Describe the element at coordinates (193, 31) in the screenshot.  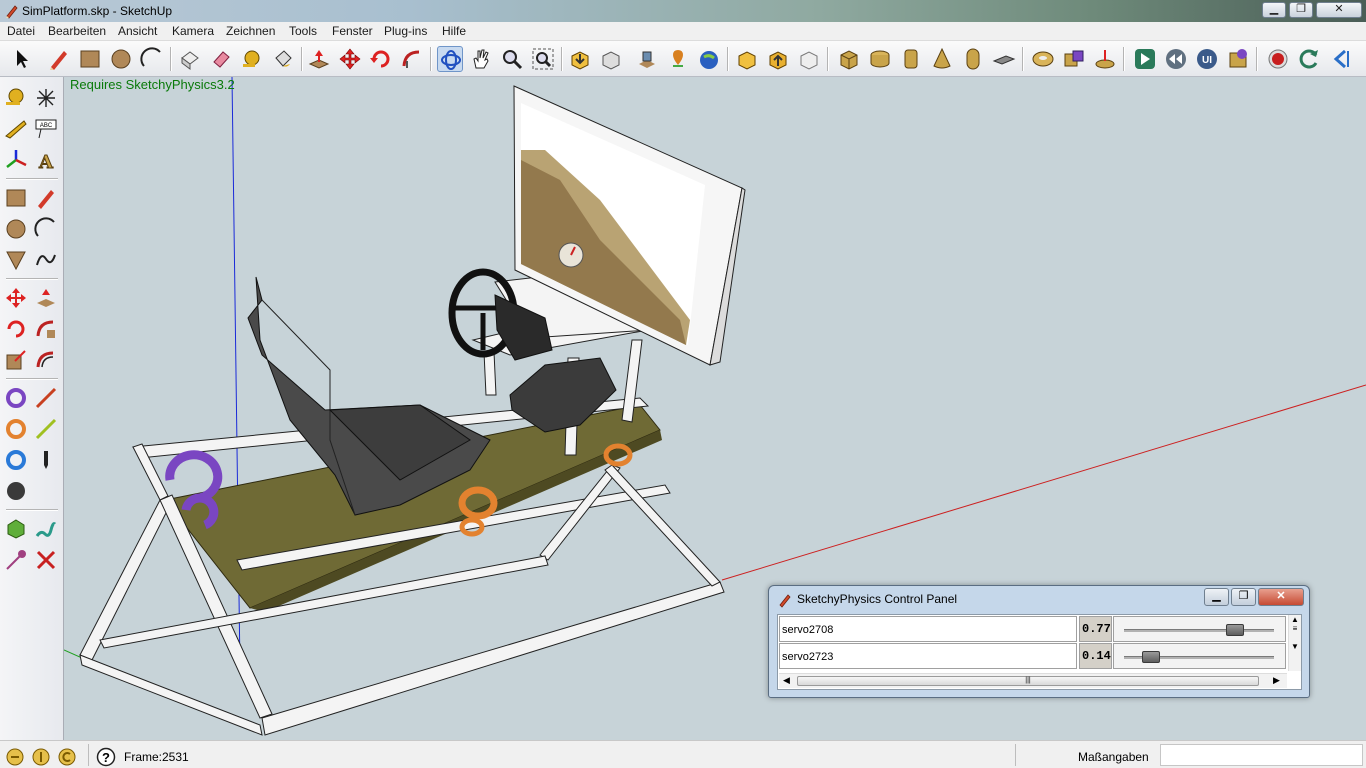
I see `menu-kamera: Kamera` at that location.